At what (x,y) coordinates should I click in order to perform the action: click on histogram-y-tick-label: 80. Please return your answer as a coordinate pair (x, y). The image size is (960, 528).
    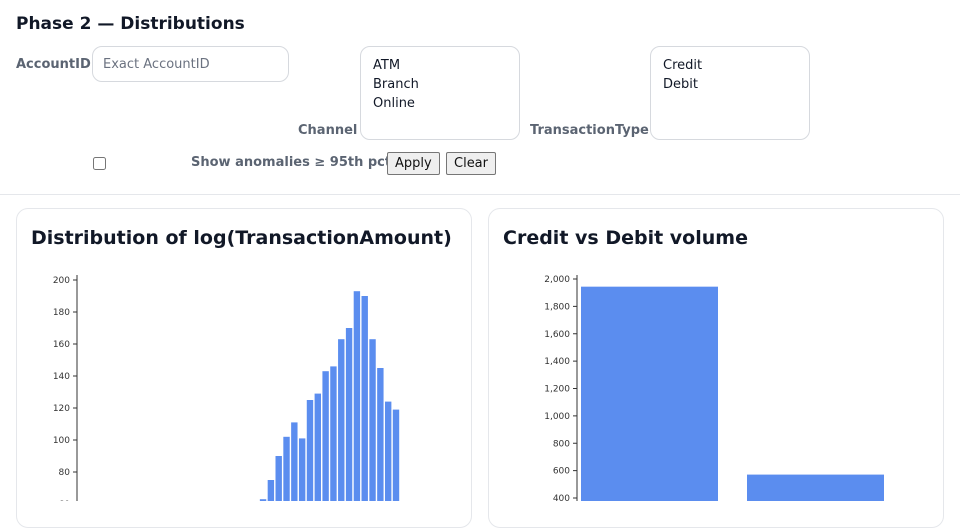
    Looking at the image, I should click on (65, 473).